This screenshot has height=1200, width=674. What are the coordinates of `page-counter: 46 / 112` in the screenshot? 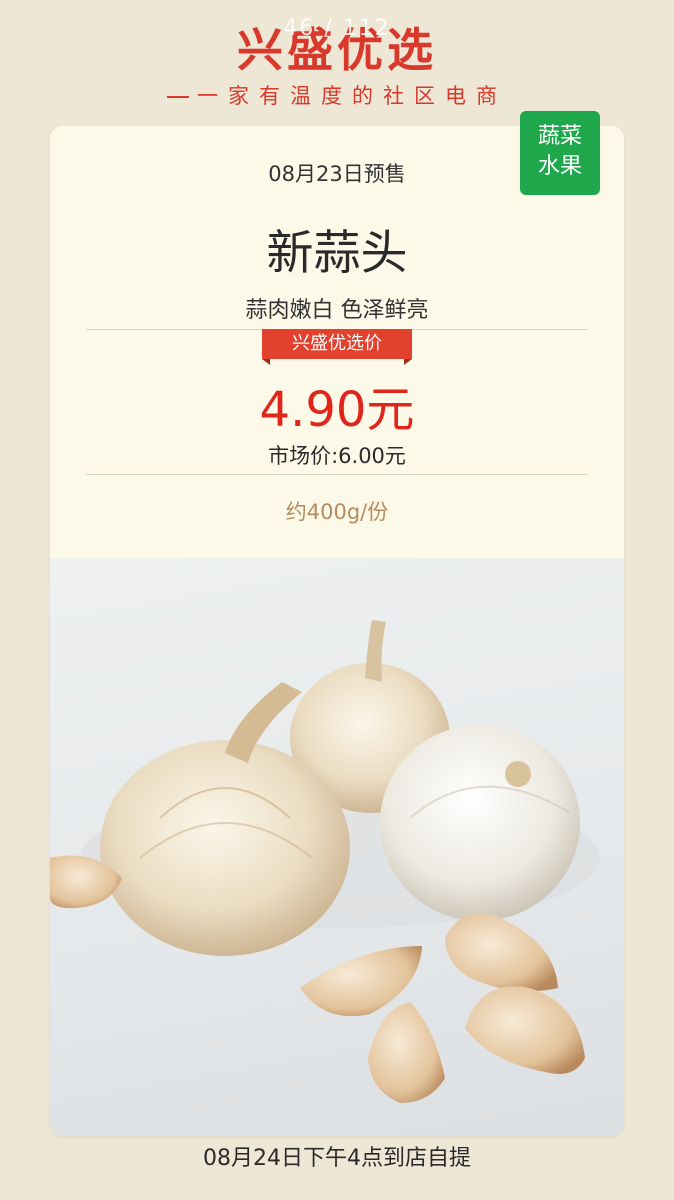 It's located at (337, 28).